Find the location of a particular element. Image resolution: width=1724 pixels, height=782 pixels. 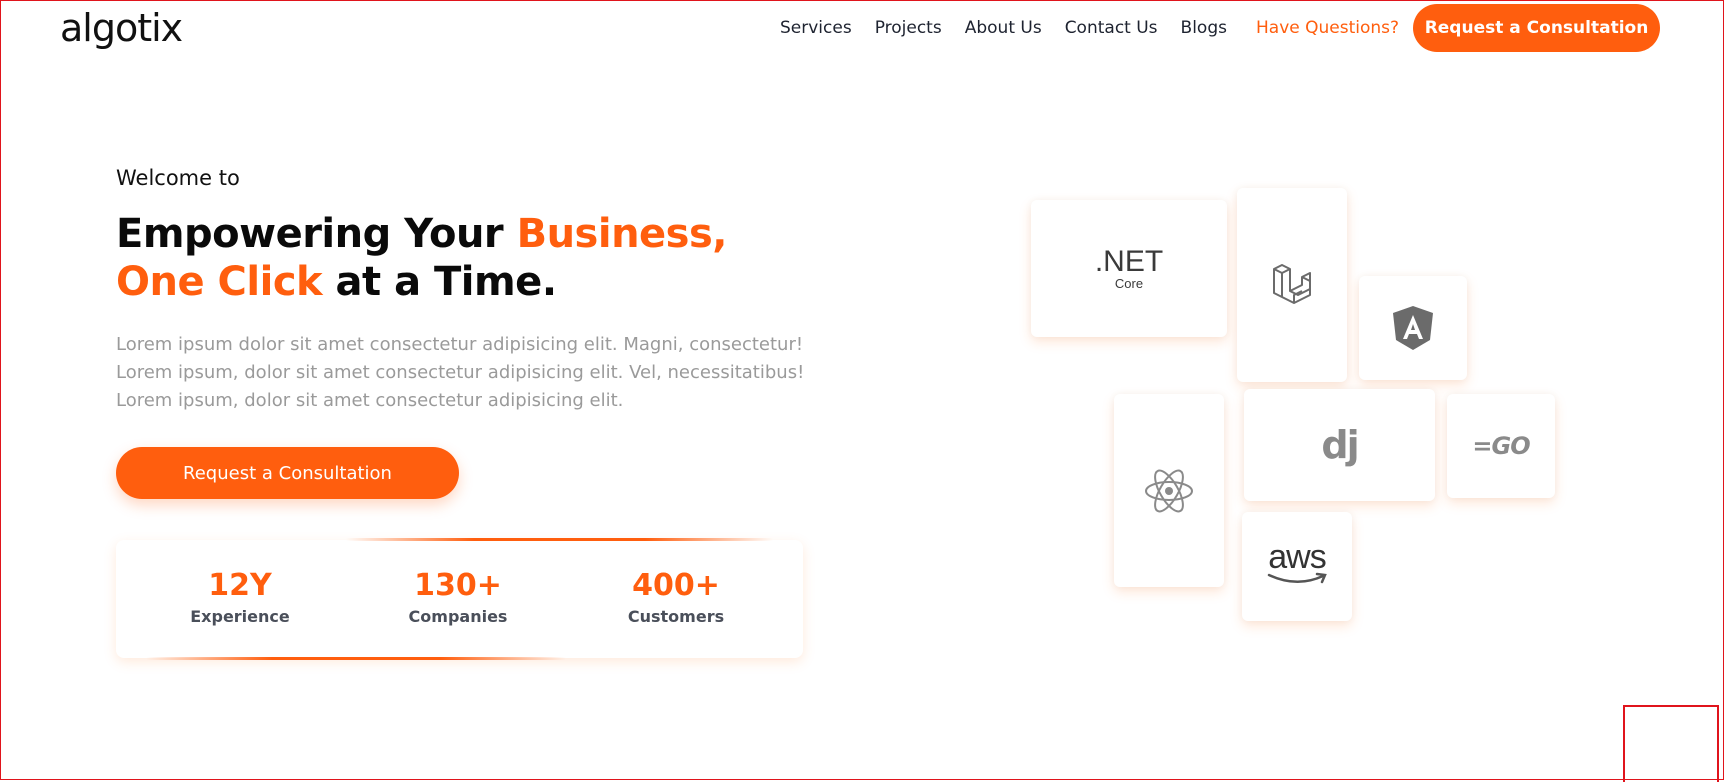

stat-companies: 130+ Companies is located at coordinates (458, 598).